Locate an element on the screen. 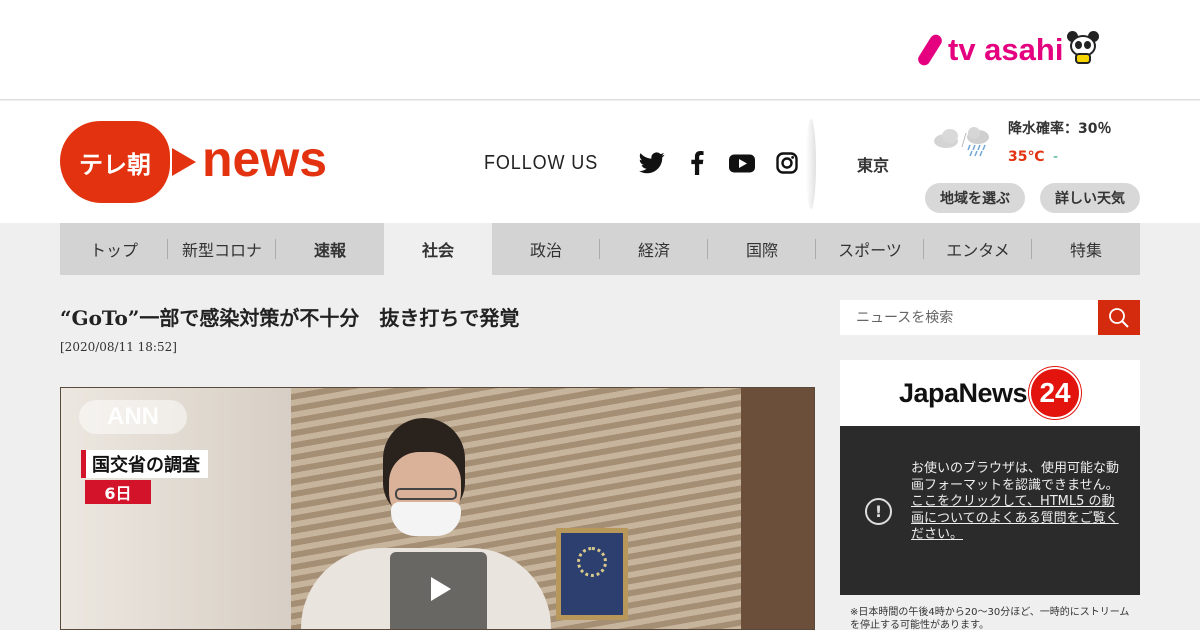 The height and width of the screenshot is (630, 1200). video-caption-title: 国交省の調査 is located at coordinates (144, 464).